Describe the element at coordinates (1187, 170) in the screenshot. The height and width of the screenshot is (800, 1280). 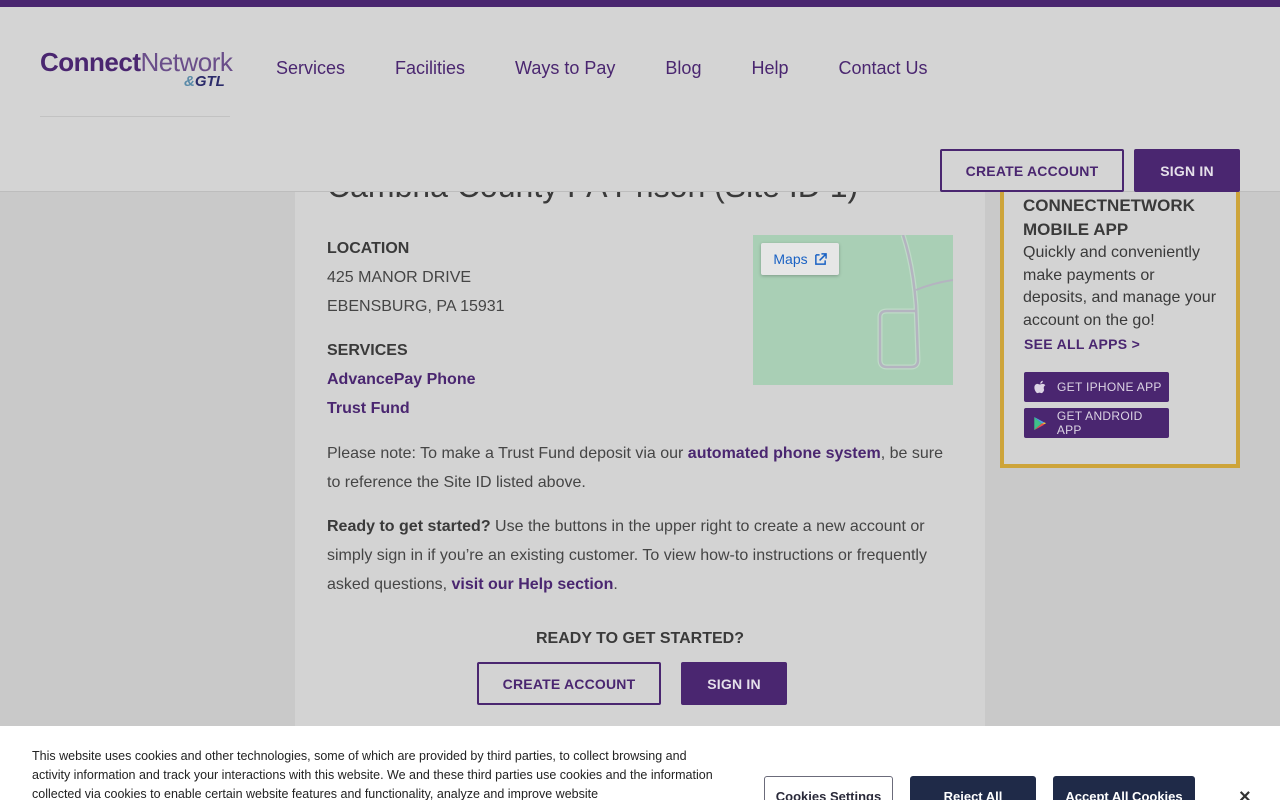
I see `header-sign-in-button: SIGN IN` at that location.